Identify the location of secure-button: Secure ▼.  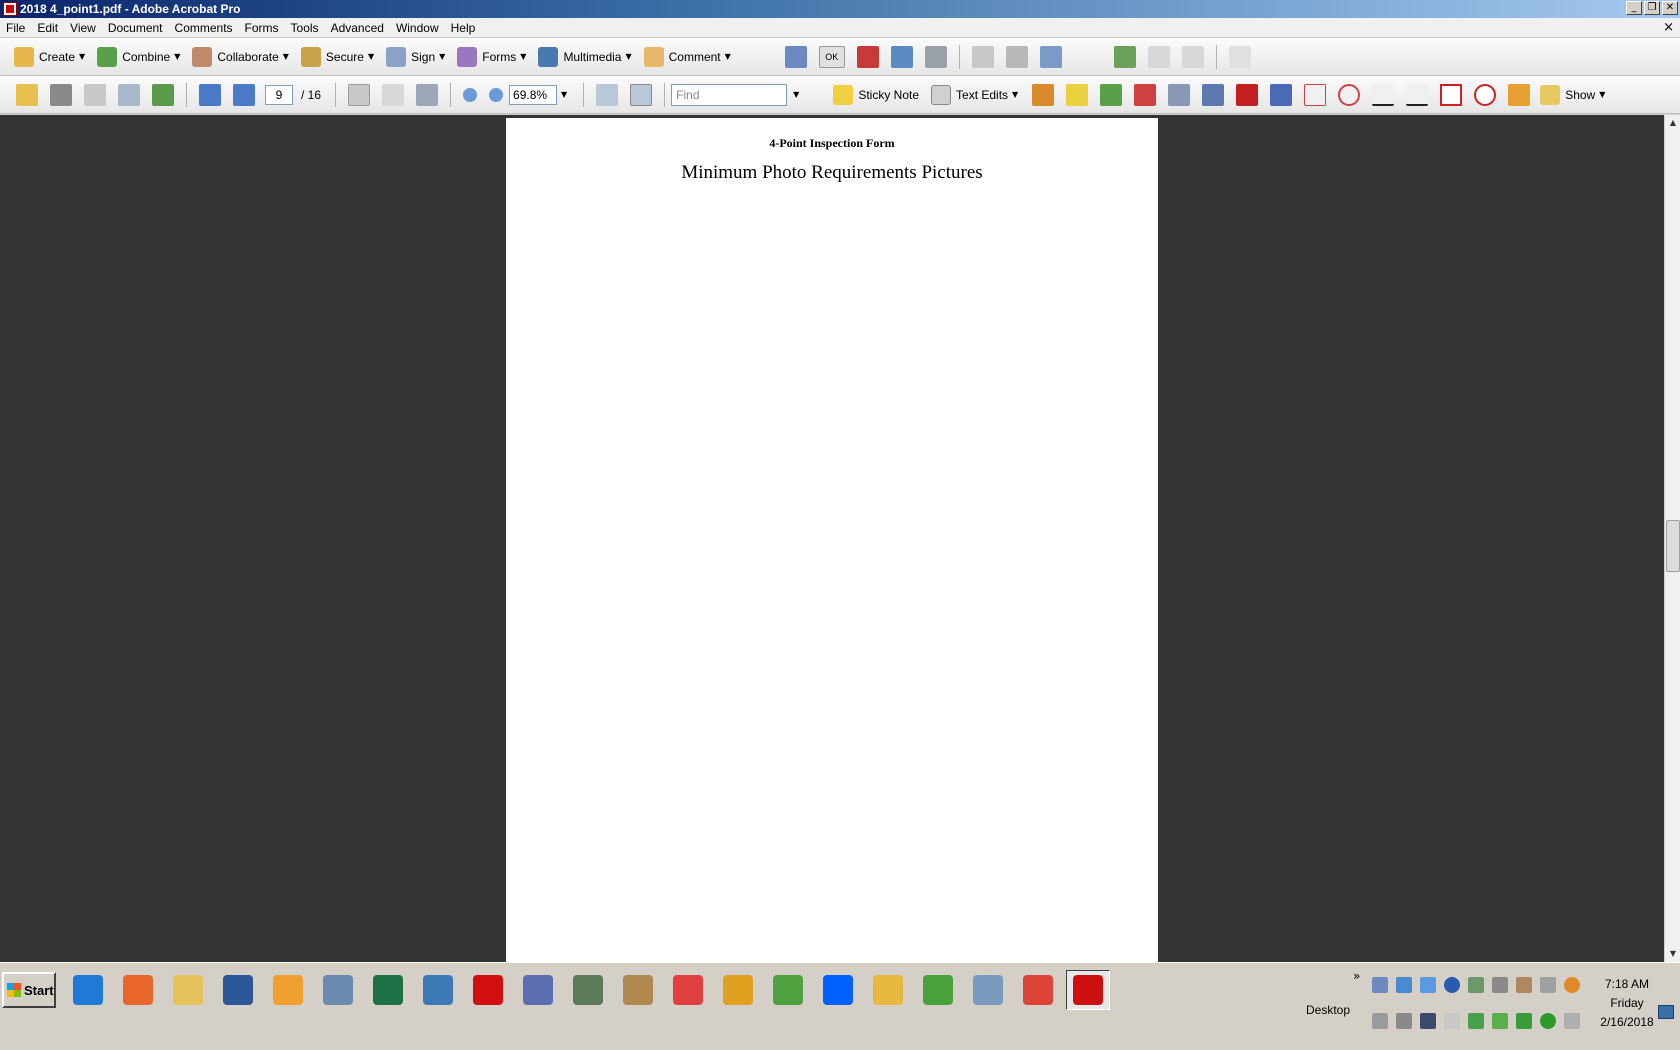
(337, 57).